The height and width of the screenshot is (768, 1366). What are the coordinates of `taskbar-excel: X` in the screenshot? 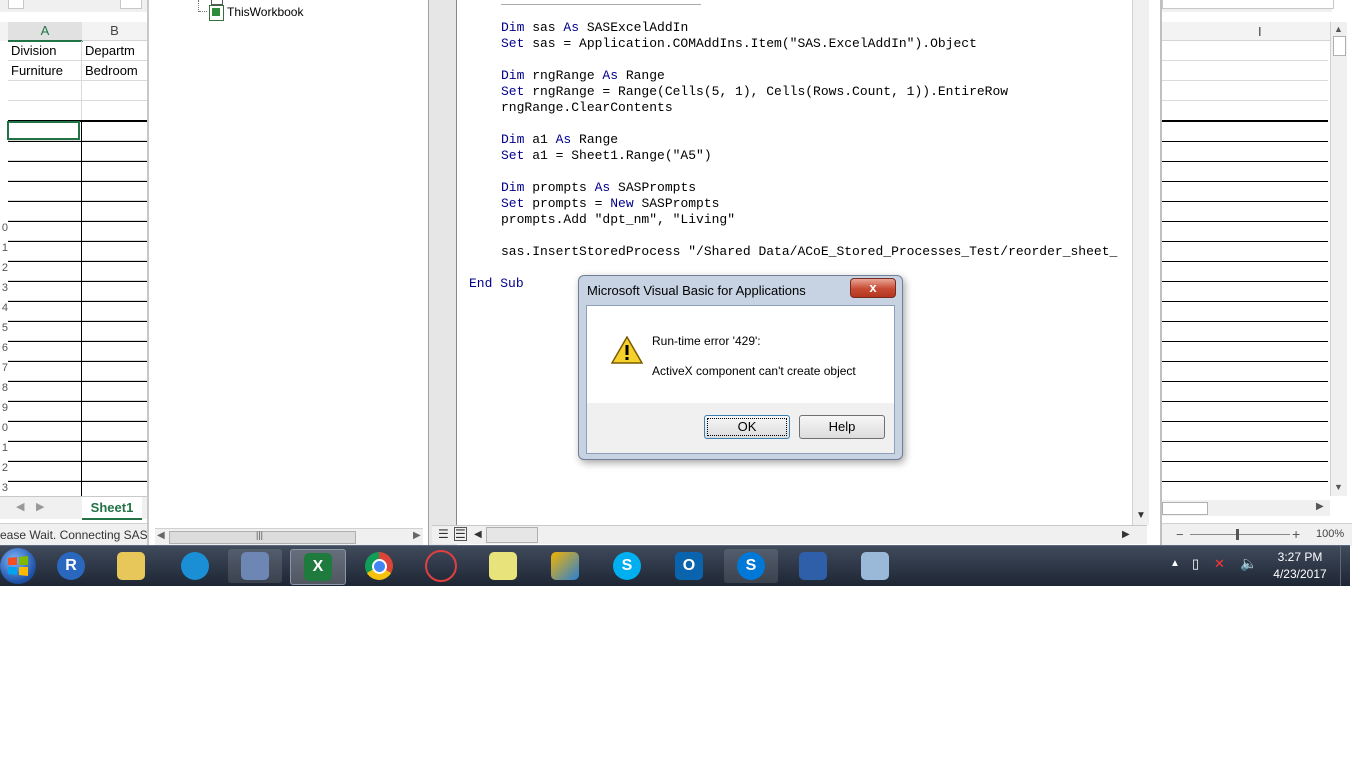 It's located at (318, 567).